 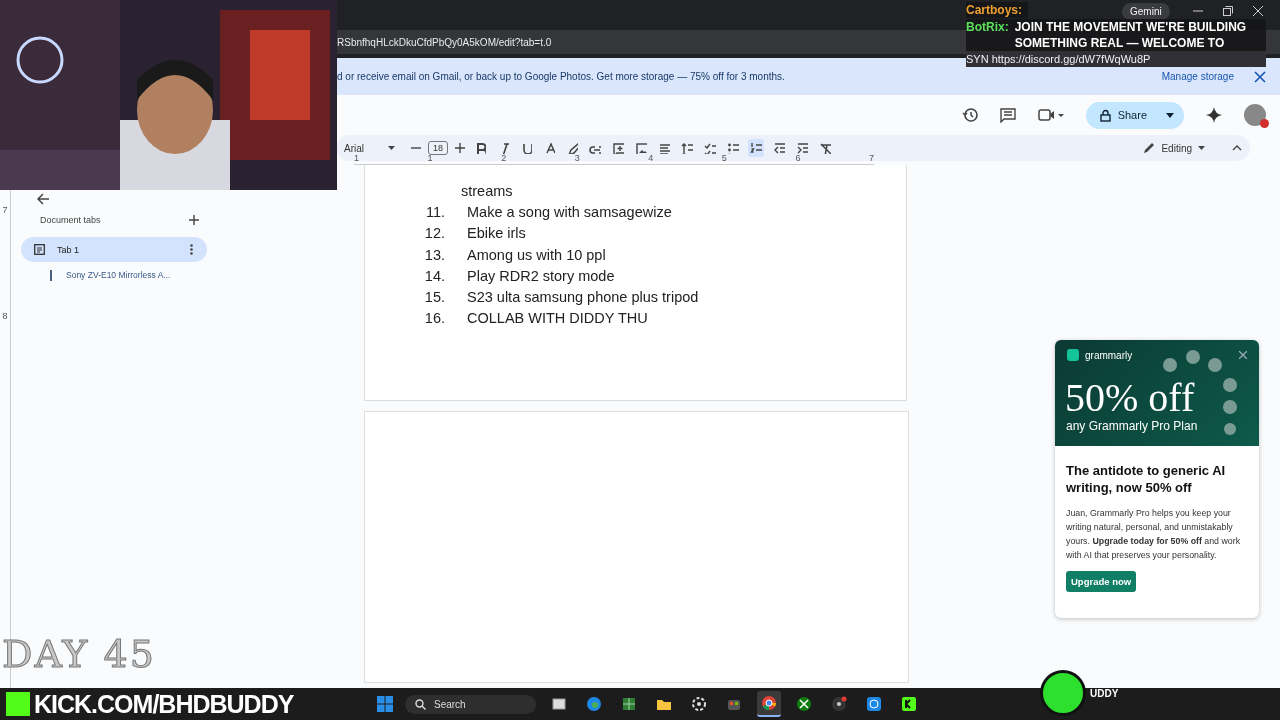 I want to click on promo-headline: 50% off, so click(x=1130, y=398).